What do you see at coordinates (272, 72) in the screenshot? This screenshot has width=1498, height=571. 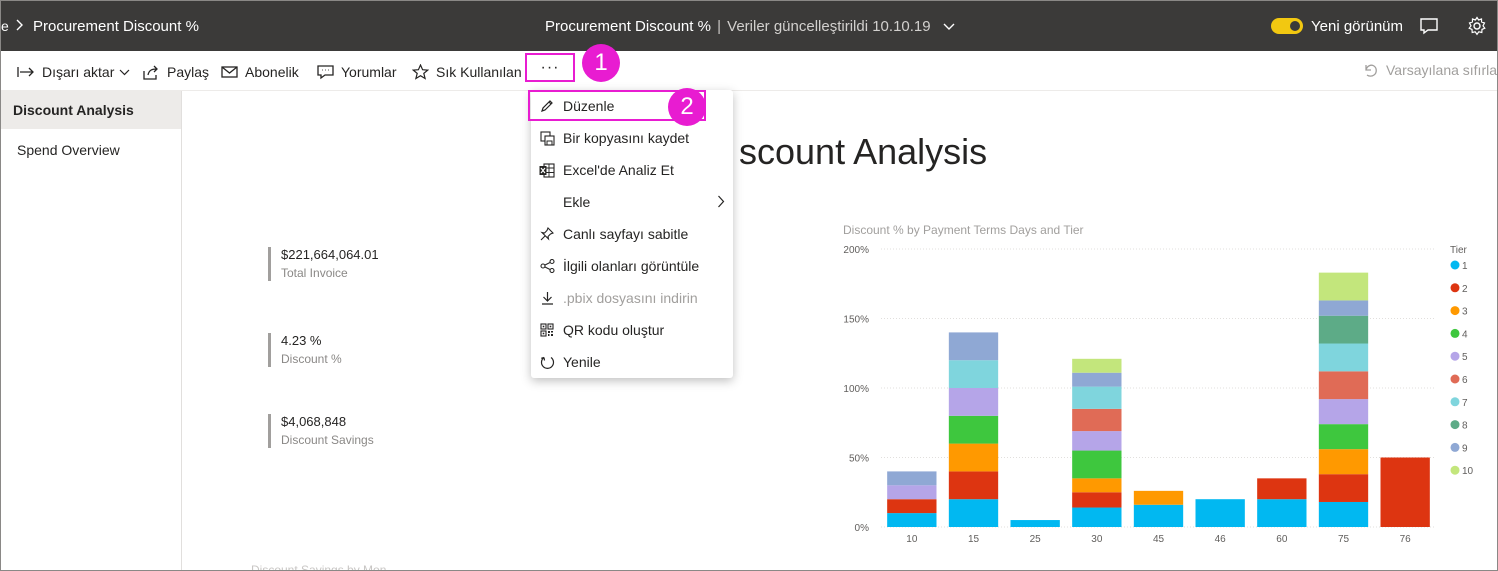 I see `subscribe-label: Abonelik` at bounding box center [272, 72].